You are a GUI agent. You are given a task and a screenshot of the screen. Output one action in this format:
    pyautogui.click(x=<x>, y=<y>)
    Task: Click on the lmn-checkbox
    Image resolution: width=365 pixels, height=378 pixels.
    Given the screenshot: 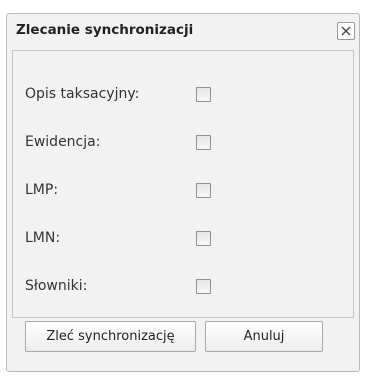 What is the action you would take?
    pyautogui.click(x=203, y=238)
    